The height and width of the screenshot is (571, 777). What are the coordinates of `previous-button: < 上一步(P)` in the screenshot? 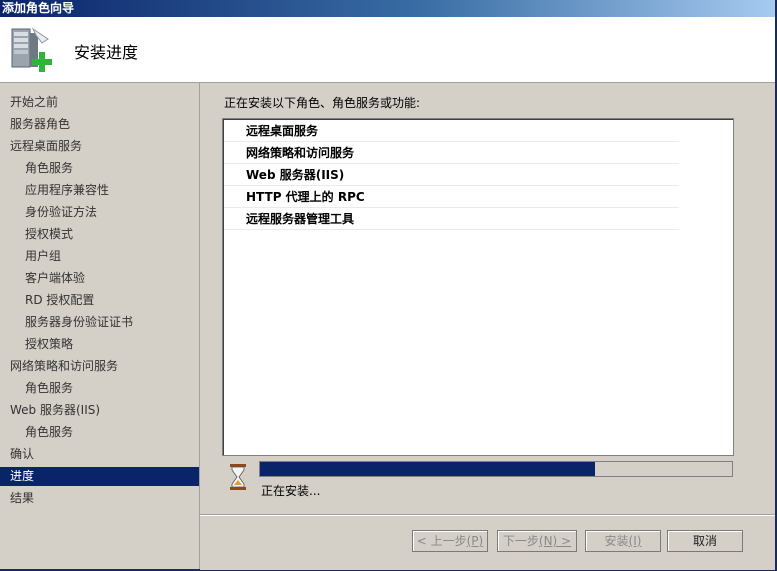 It's located at (450, 541).